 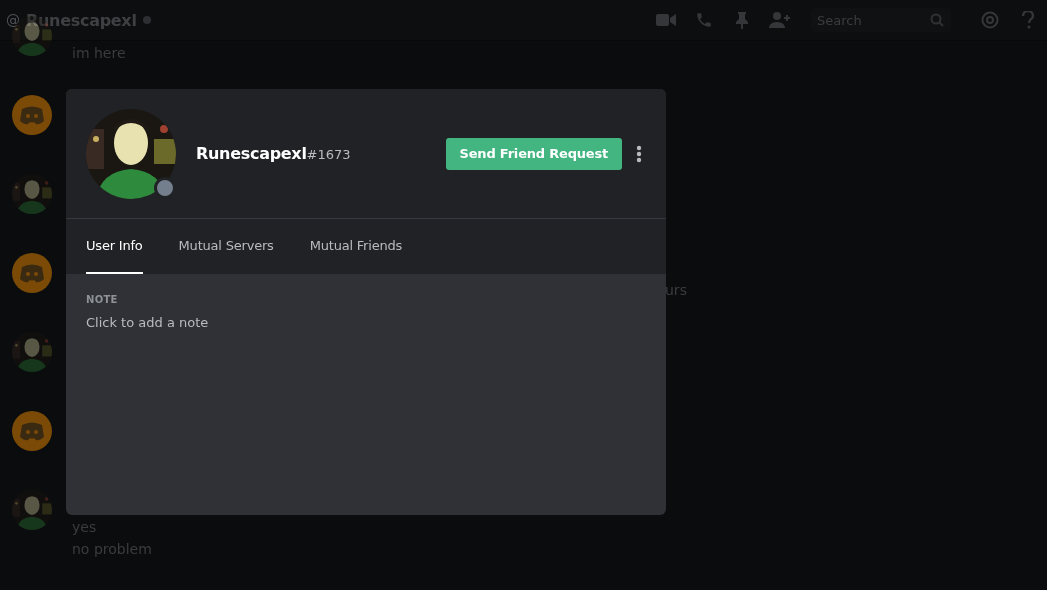 What do you see at coordinates (102, 299) in the screenshot?
I see `note-label: NOTE` at bounding box center [102, 299].